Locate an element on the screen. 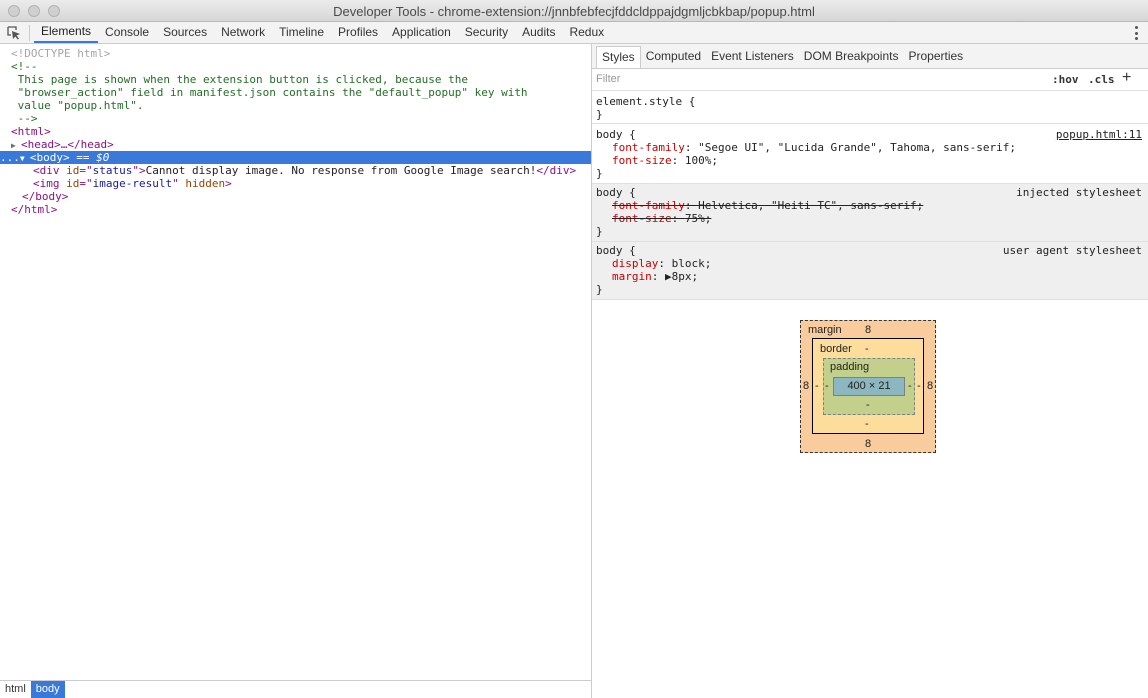 Image resolution: width=1148 pixels, height=698 pixels. dom-comment-line: value "popup.html". is located at coordinates (77, 105).